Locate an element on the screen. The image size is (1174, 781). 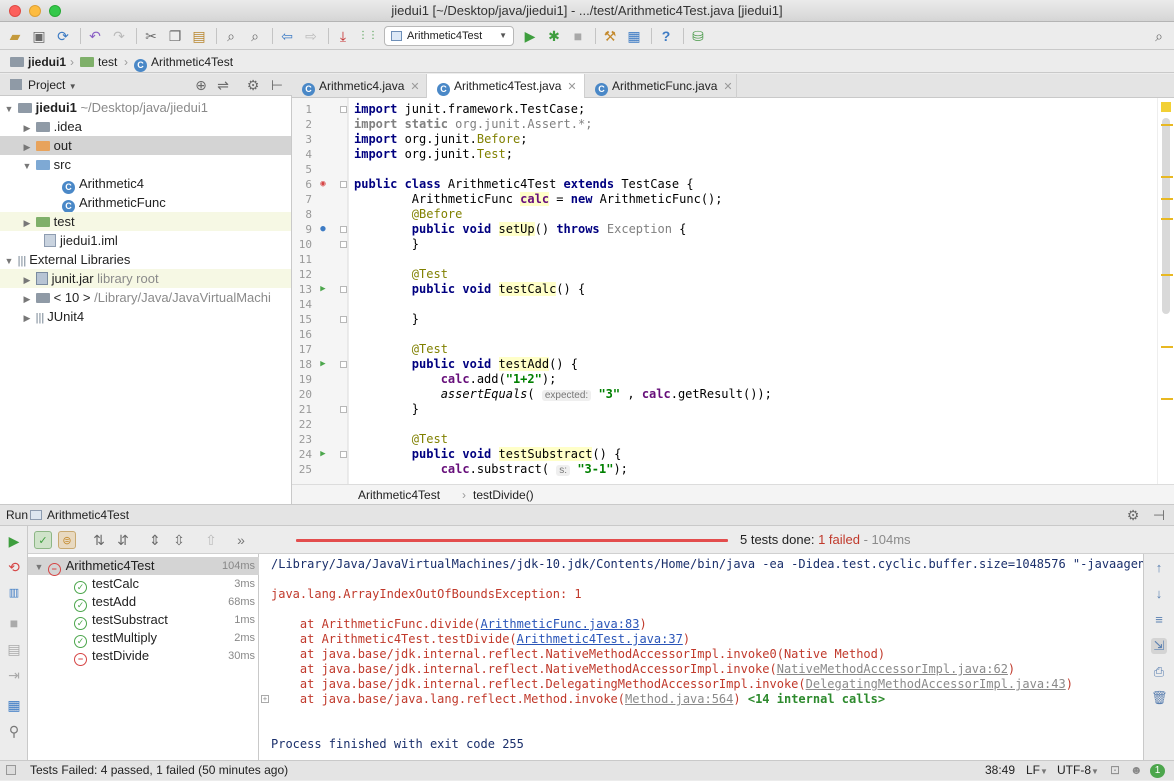
save-icon: ▣ is located at coordinates (39, 36).